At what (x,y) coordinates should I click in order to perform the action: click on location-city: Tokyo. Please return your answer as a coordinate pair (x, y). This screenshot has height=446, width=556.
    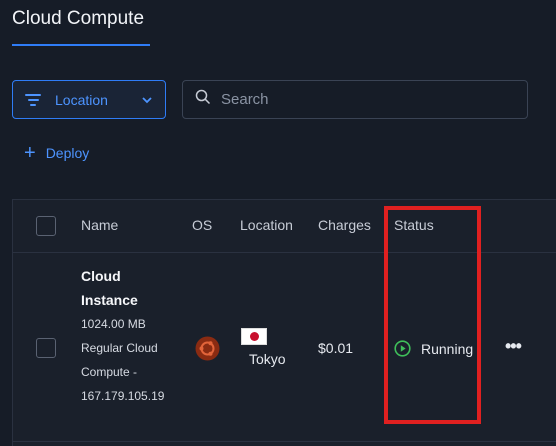
    Looking at the image, I should click on (267, 359).